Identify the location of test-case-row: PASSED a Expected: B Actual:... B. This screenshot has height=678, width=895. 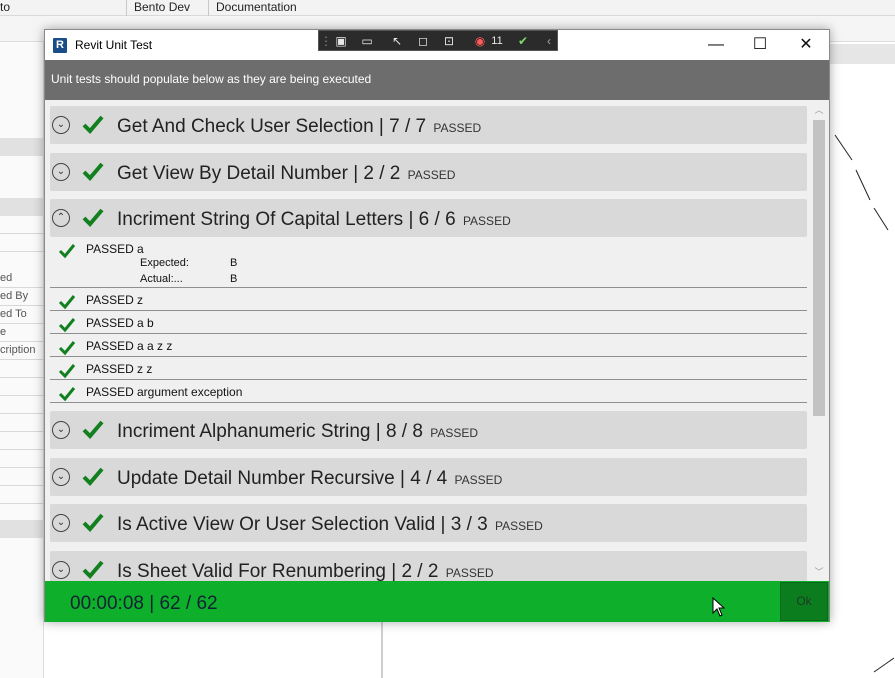
(428, 263).